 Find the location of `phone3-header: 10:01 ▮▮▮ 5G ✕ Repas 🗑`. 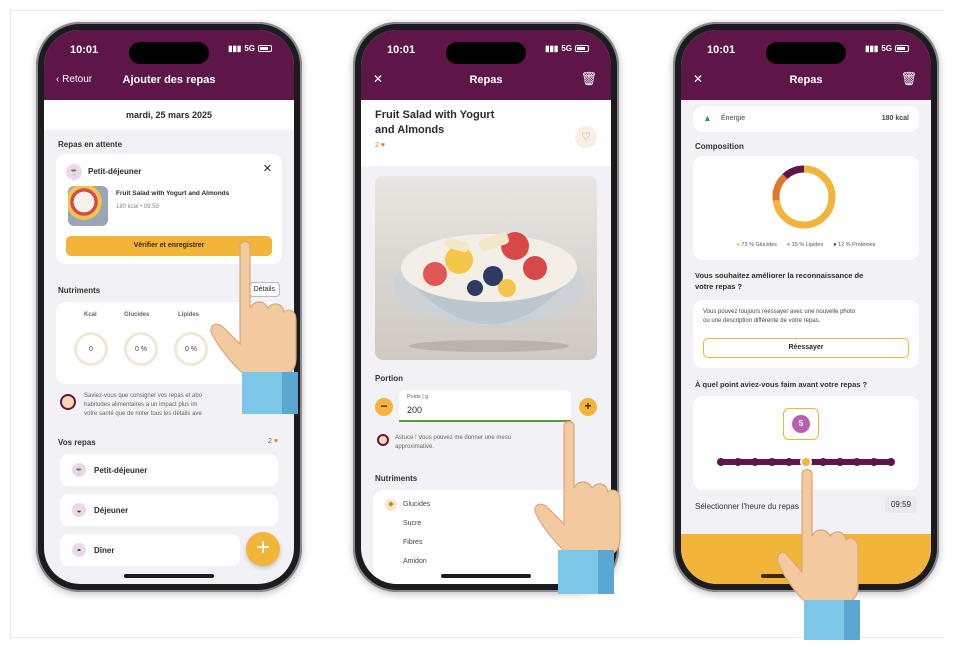

phone3-header: 10:01 ▮▮▮ 5G ✕ Repas 🗑 is located at coordinates (806, 65).